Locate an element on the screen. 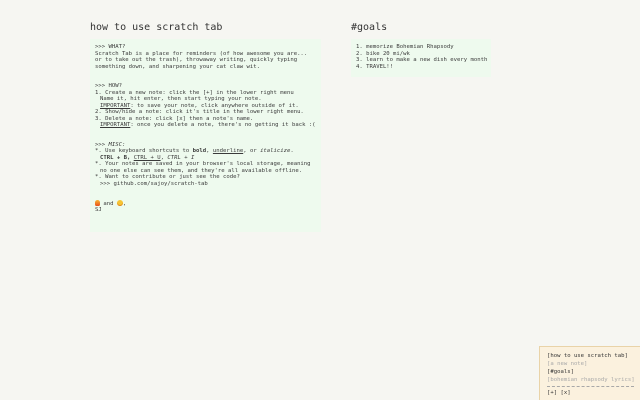  bold-shortcut: CTRL + B, is located at coordinates (117, 157).